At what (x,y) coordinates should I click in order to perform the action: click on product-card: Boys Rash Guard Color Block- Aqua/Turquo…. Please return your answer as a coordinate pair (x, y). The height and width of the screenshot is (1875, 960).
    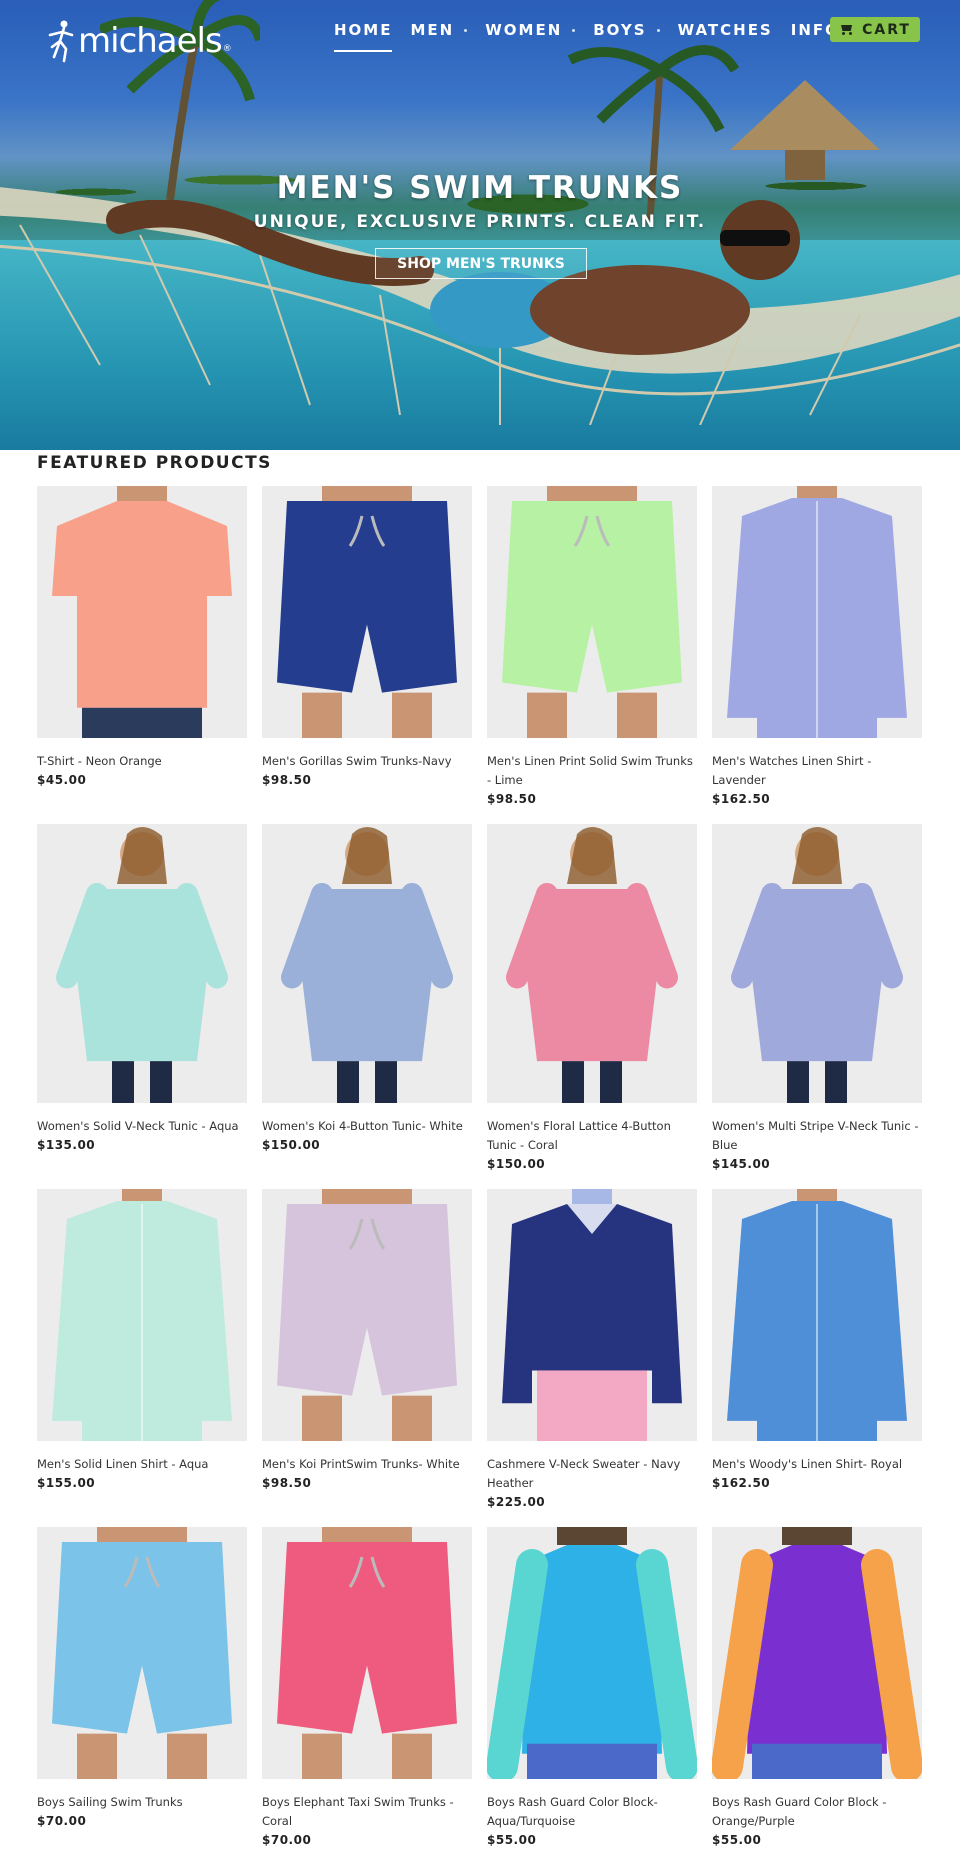
    Looking at the image, I should click on (592, 1688).